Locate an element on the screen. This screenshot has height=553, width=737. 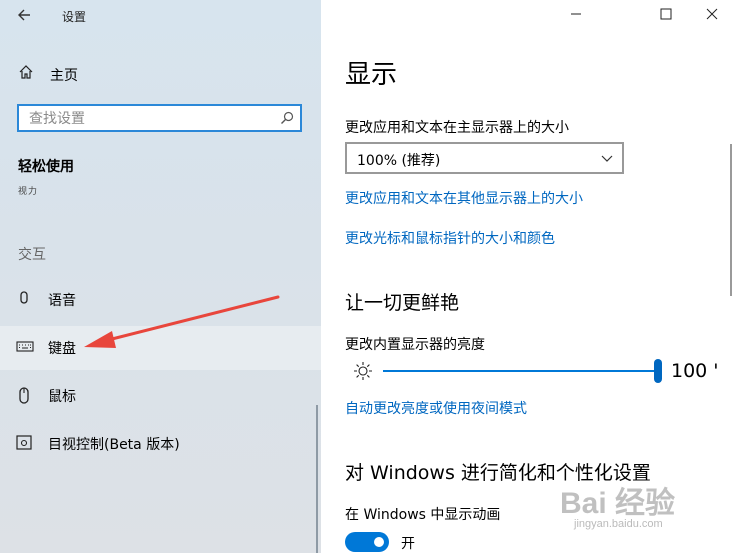
maximize-icon is located at coordinates (666, 14).